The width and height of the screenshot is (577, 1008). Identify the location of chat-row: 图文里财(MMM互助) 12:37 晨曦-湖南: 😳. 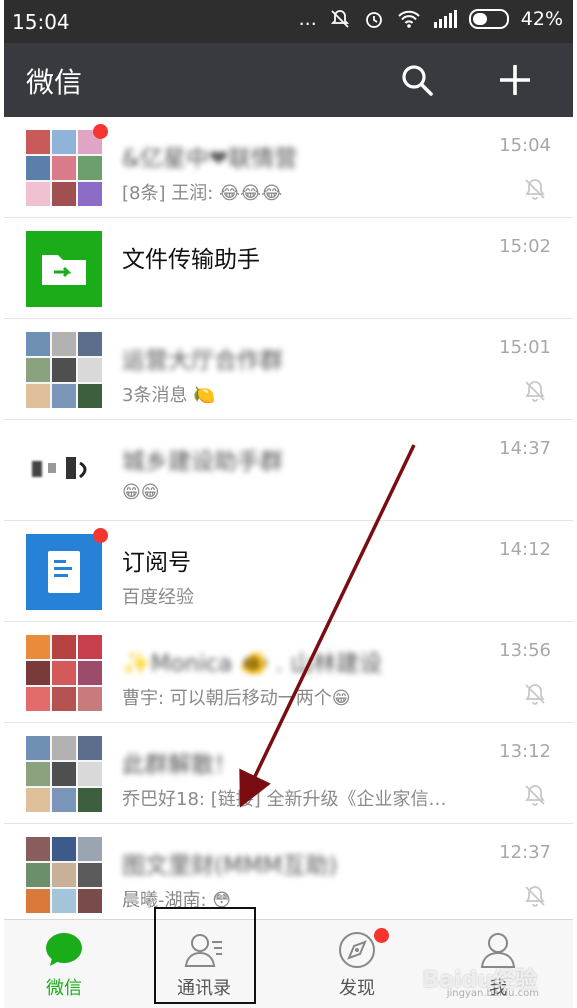
(288, 874).